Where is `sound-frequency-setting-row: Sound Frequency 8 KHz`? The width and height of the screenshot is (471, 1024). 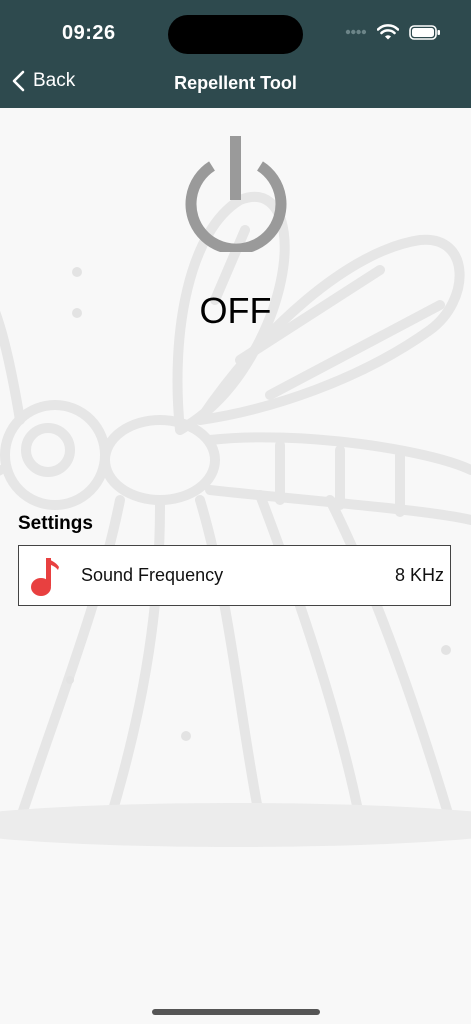
sound-frequency-setting-row: Sound Frequency 8 KHz is located at coordinates (234, 575).